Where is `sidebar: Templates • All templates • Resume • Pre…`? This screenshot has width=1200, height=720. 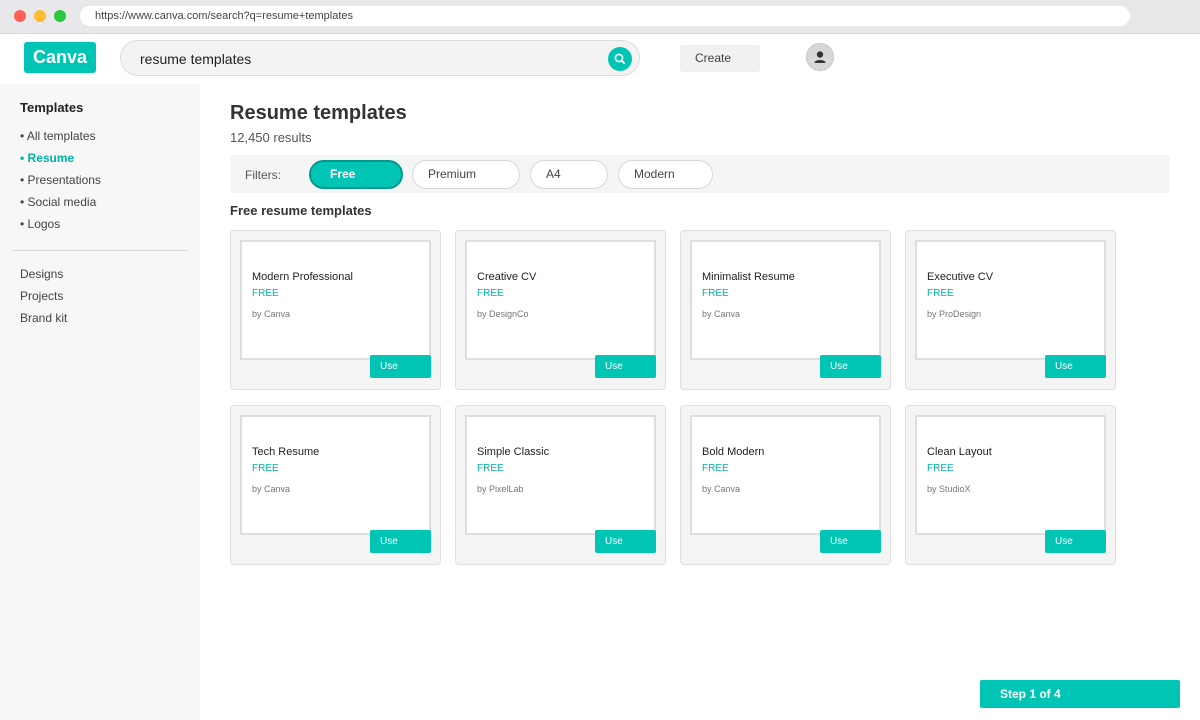 sidebar: Templates • All templates • Resume • Pre… is located at coordinates (100, 402).